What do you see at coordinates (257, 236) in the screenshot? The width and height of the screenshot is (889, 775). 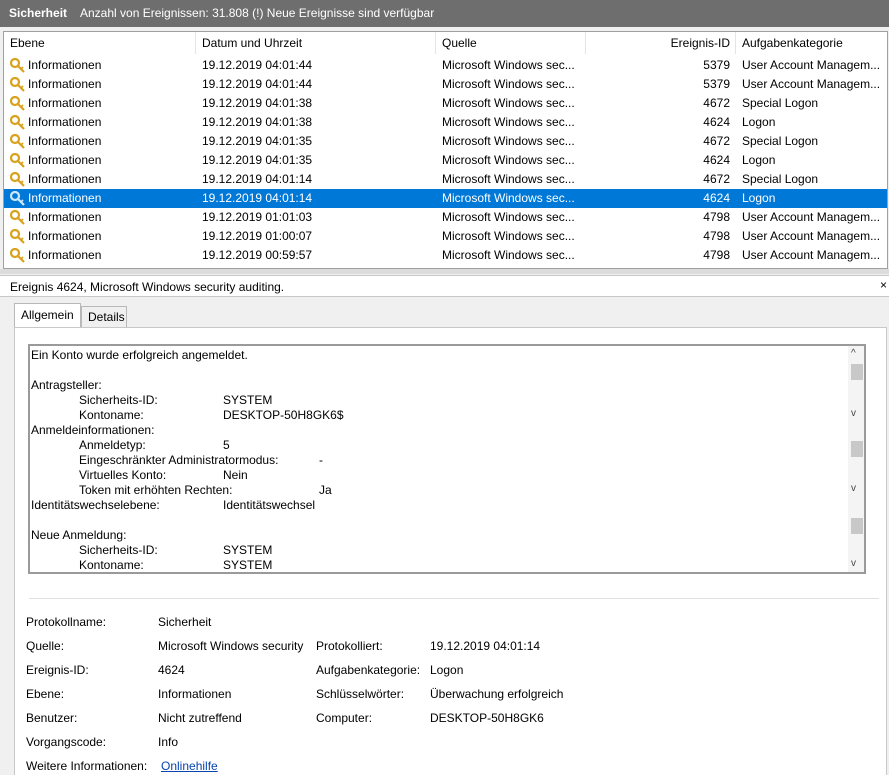 I see `cell-date: 19.12.2019 01:00:07` at bounding box center [257, 236].